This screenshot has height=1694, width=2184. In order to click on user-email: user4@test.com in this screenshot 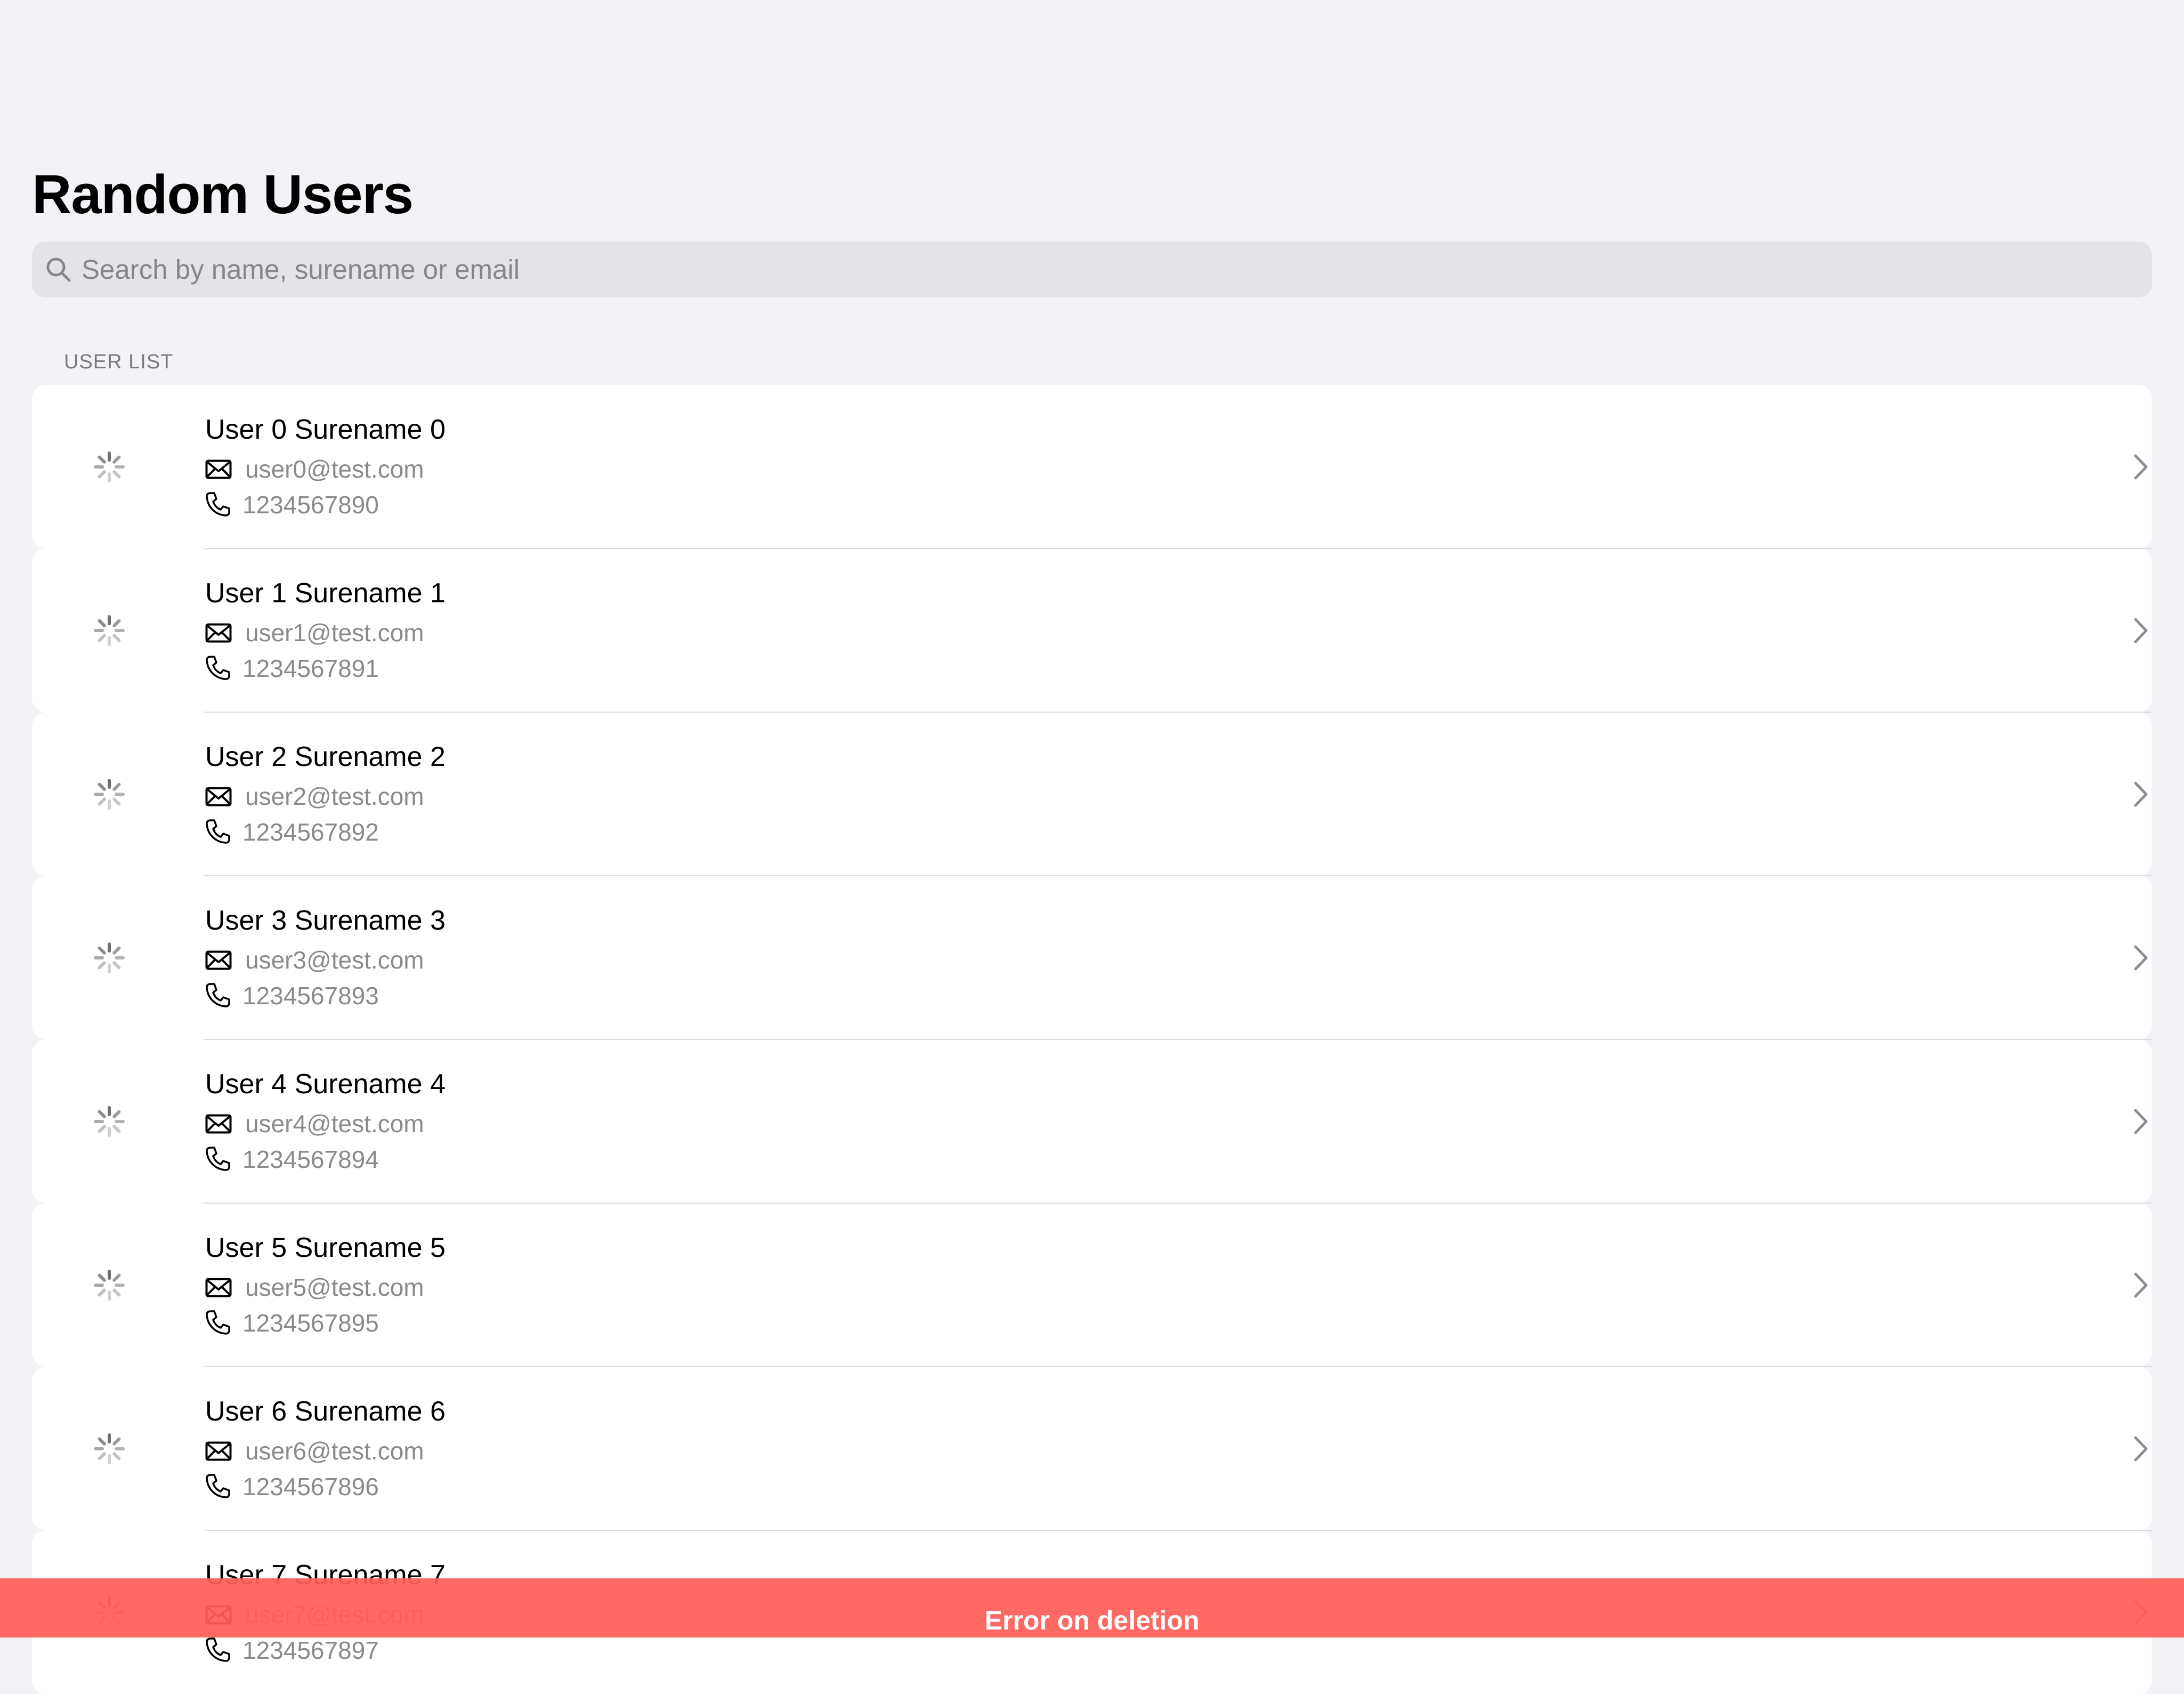, I will do `click(334, 1124)`.